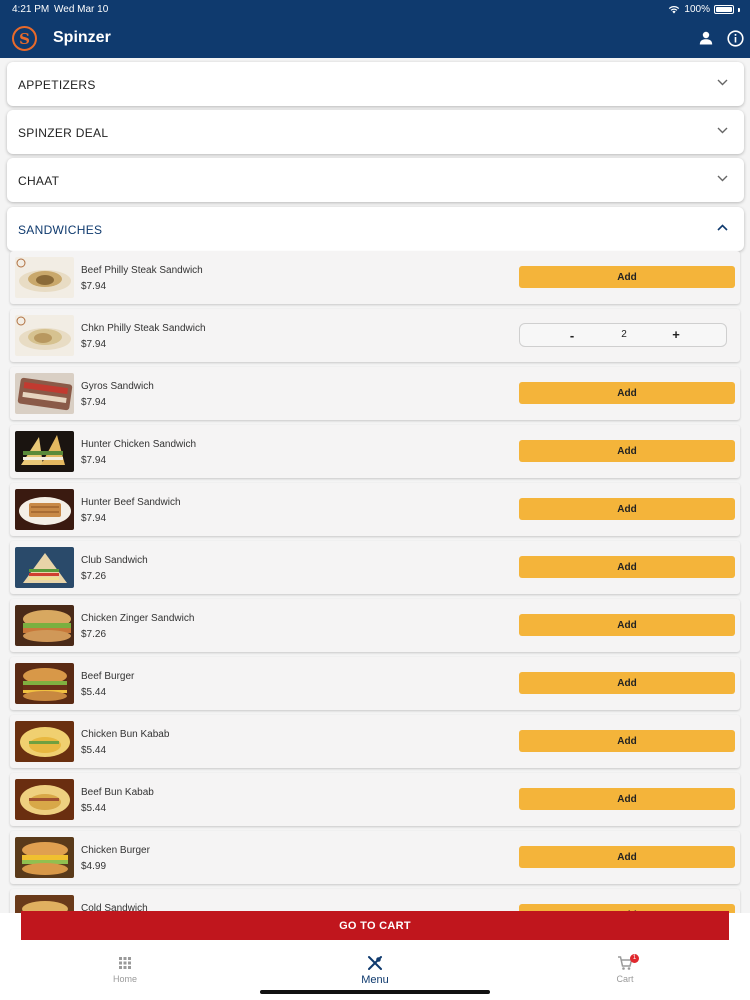 The width and height of the screenshot is (750, 1000). Describe the element at coordinates (625, 979) in the screenshot. I see `tab-label: Cart` at that location.